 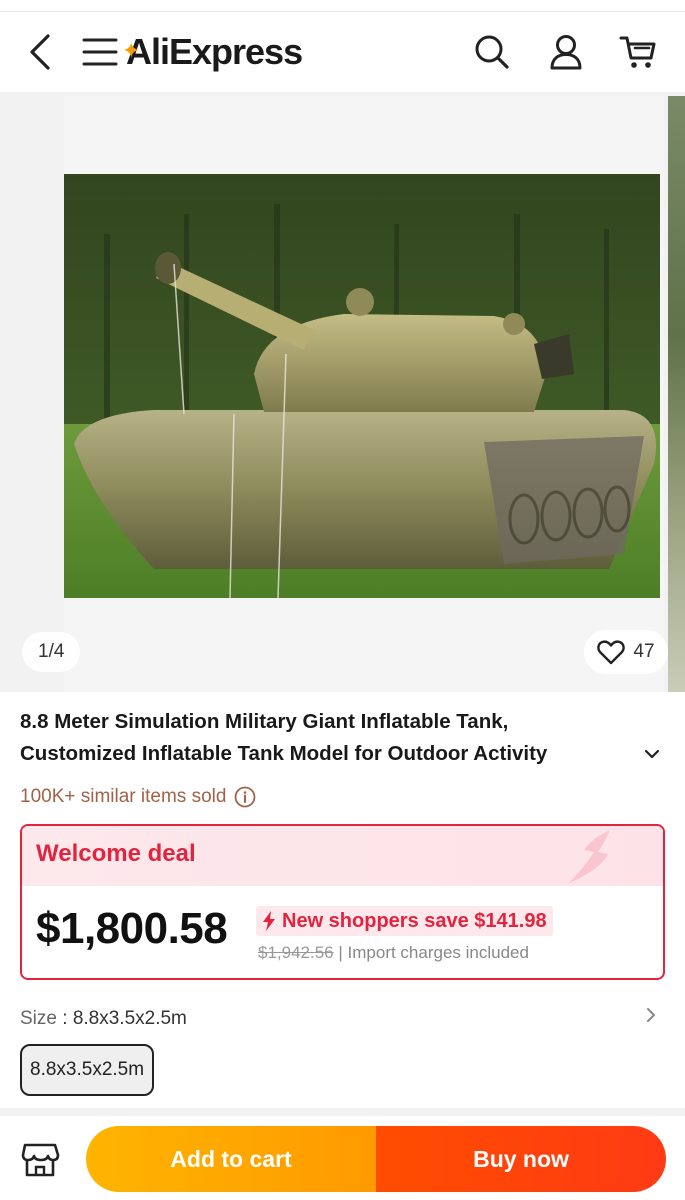 I want to click on store-button, so click(x=40, y=1160).